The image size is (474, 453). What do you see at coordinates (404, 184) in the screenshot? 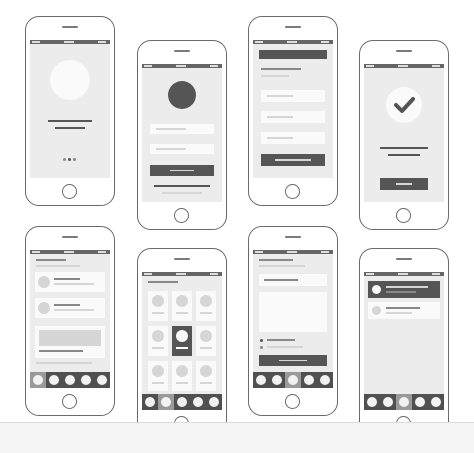
I see `continue-button` at bounding box center [404, 184].